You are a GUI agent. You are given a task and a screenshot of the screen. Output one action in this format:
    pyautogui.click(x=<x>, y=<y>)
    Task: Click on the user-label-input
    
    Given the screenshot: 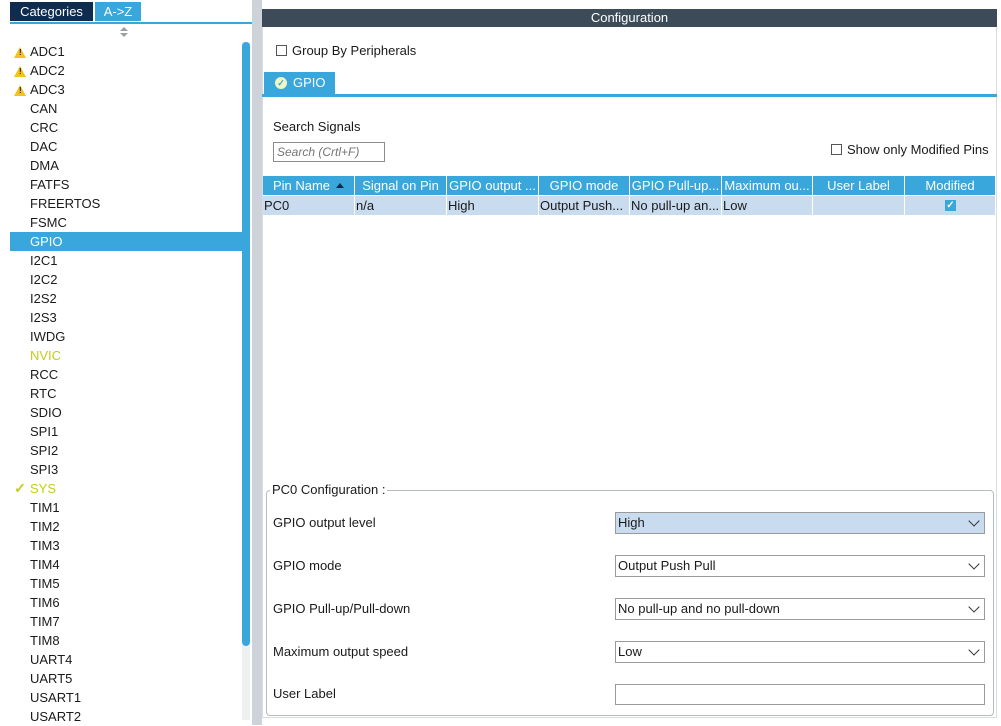 What is the action you would take?
    pyautogui.click(x=800, y=694)
    